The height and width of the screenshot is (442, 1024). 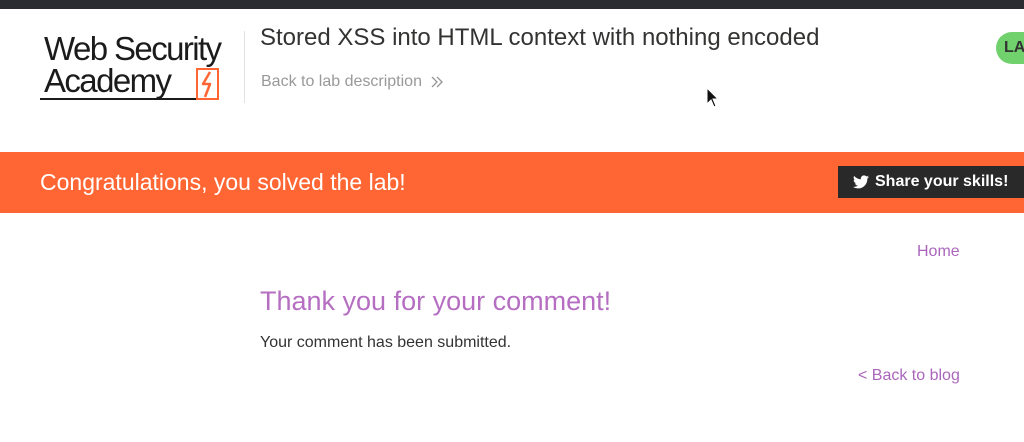 I want to click on web-security-academy-logo: Web Security Academy, so click(x=142, y=69).